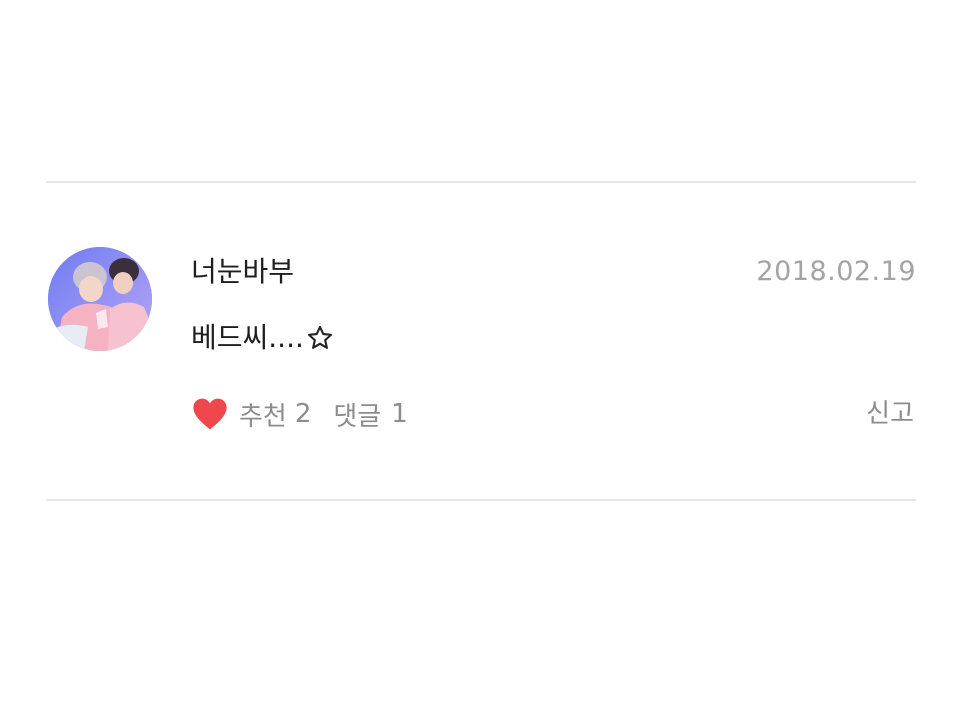 Image resolution: width=965 pixels, height=724 pixels. What do you see at coordinates (890, 414) in the screenshot?
I see `report-button: 신고` at bounding box center [890, 414].